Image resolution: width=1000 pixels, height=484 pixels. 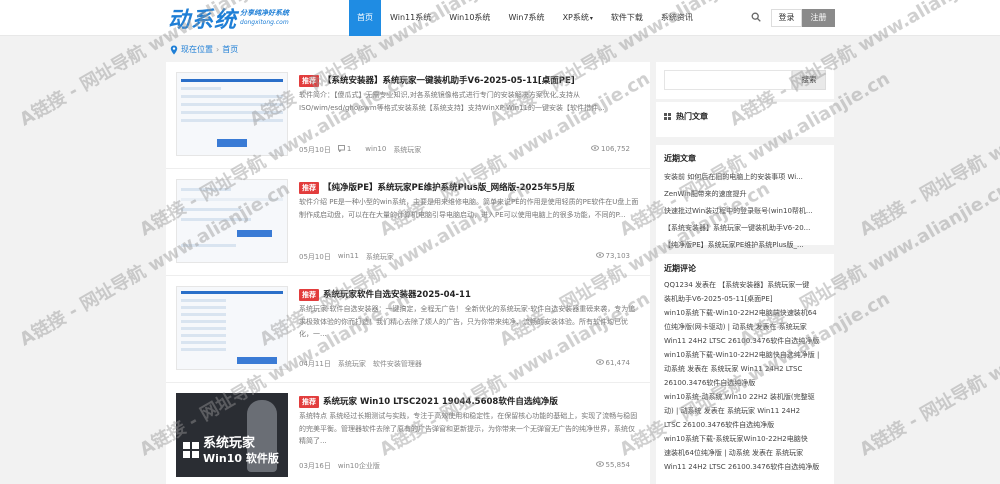 What do you see at coordinates (745, 453) in the screenshot?
I see `comment-line: 速装机64位纯净版 | 动系统 发表在 系统玩家` at bounding box center [745, 453].